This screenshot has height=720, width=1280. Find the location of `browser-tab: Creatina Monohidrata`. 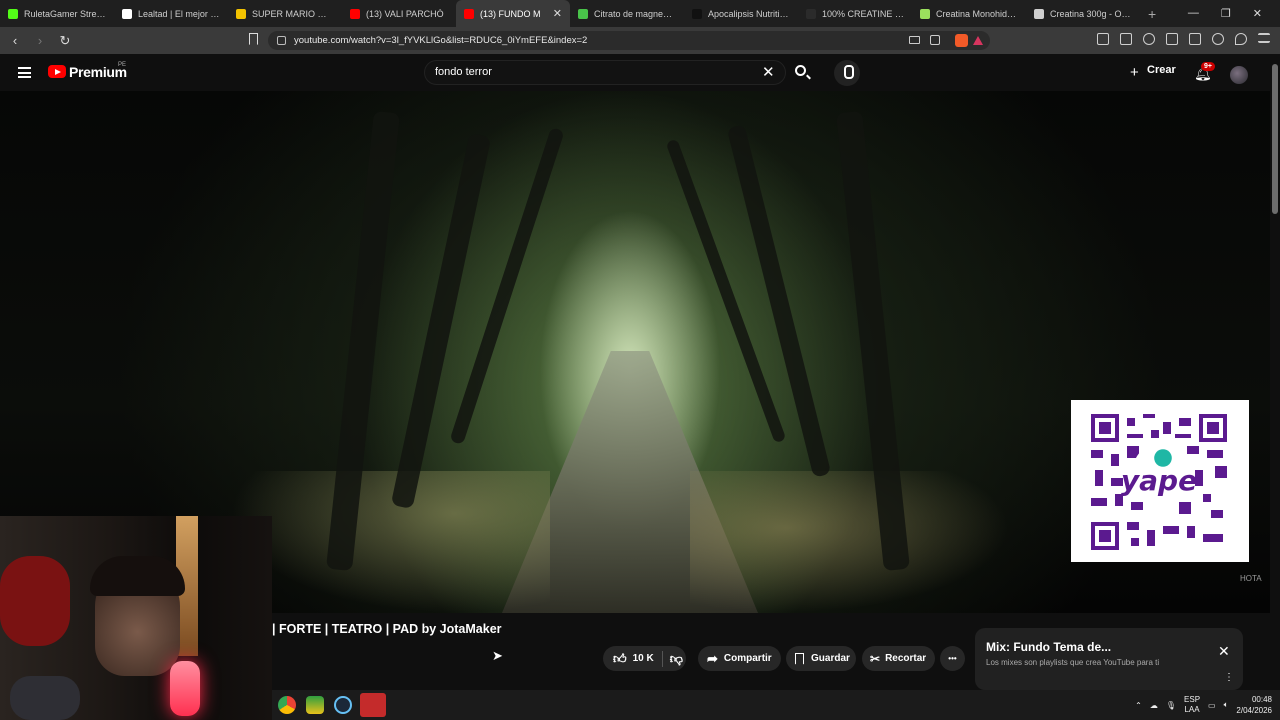

browser-tab: Creatina Monohidrata is located at coordinates (969, 13).